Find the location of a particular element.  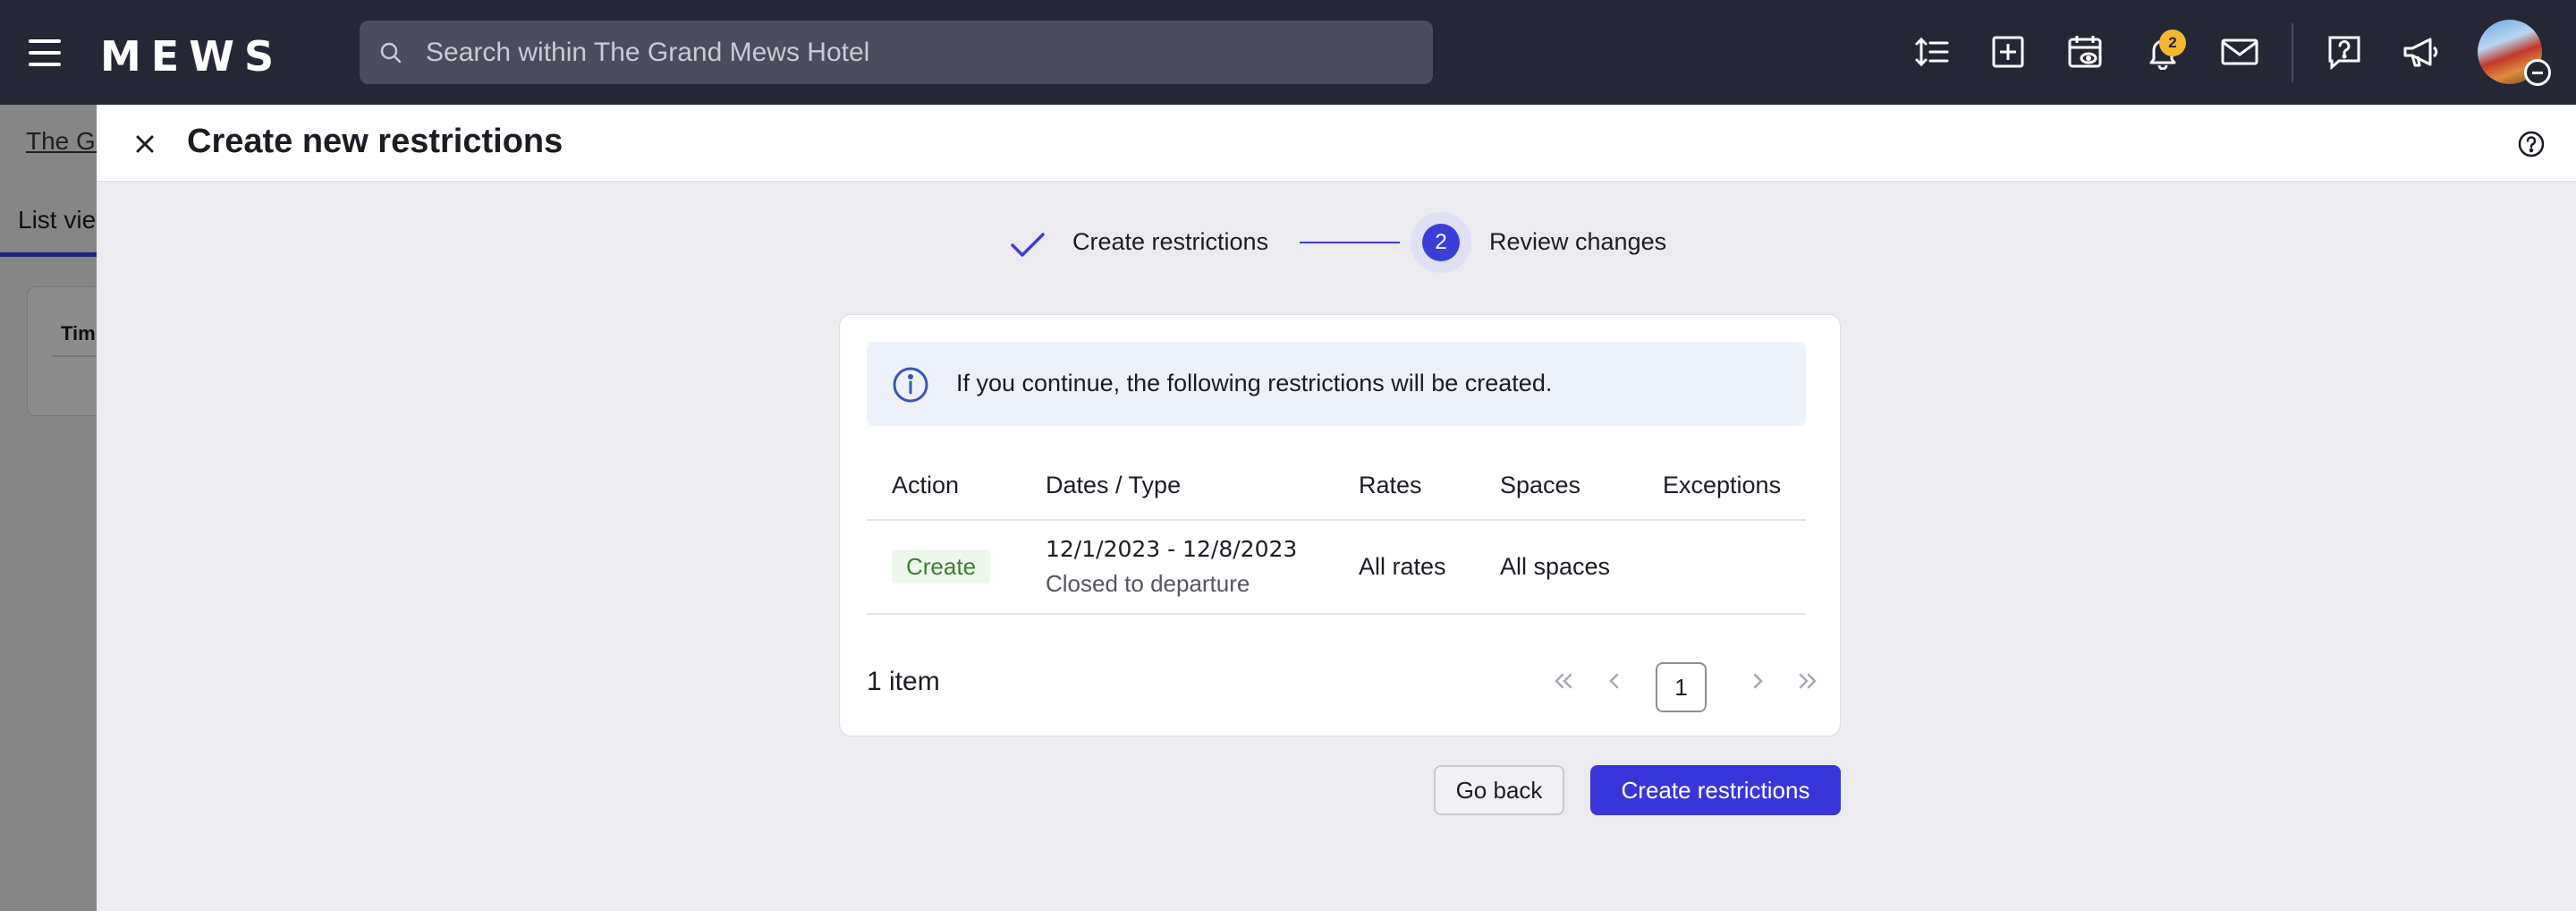

modal-backdrop is located at coordinates (49, 508).